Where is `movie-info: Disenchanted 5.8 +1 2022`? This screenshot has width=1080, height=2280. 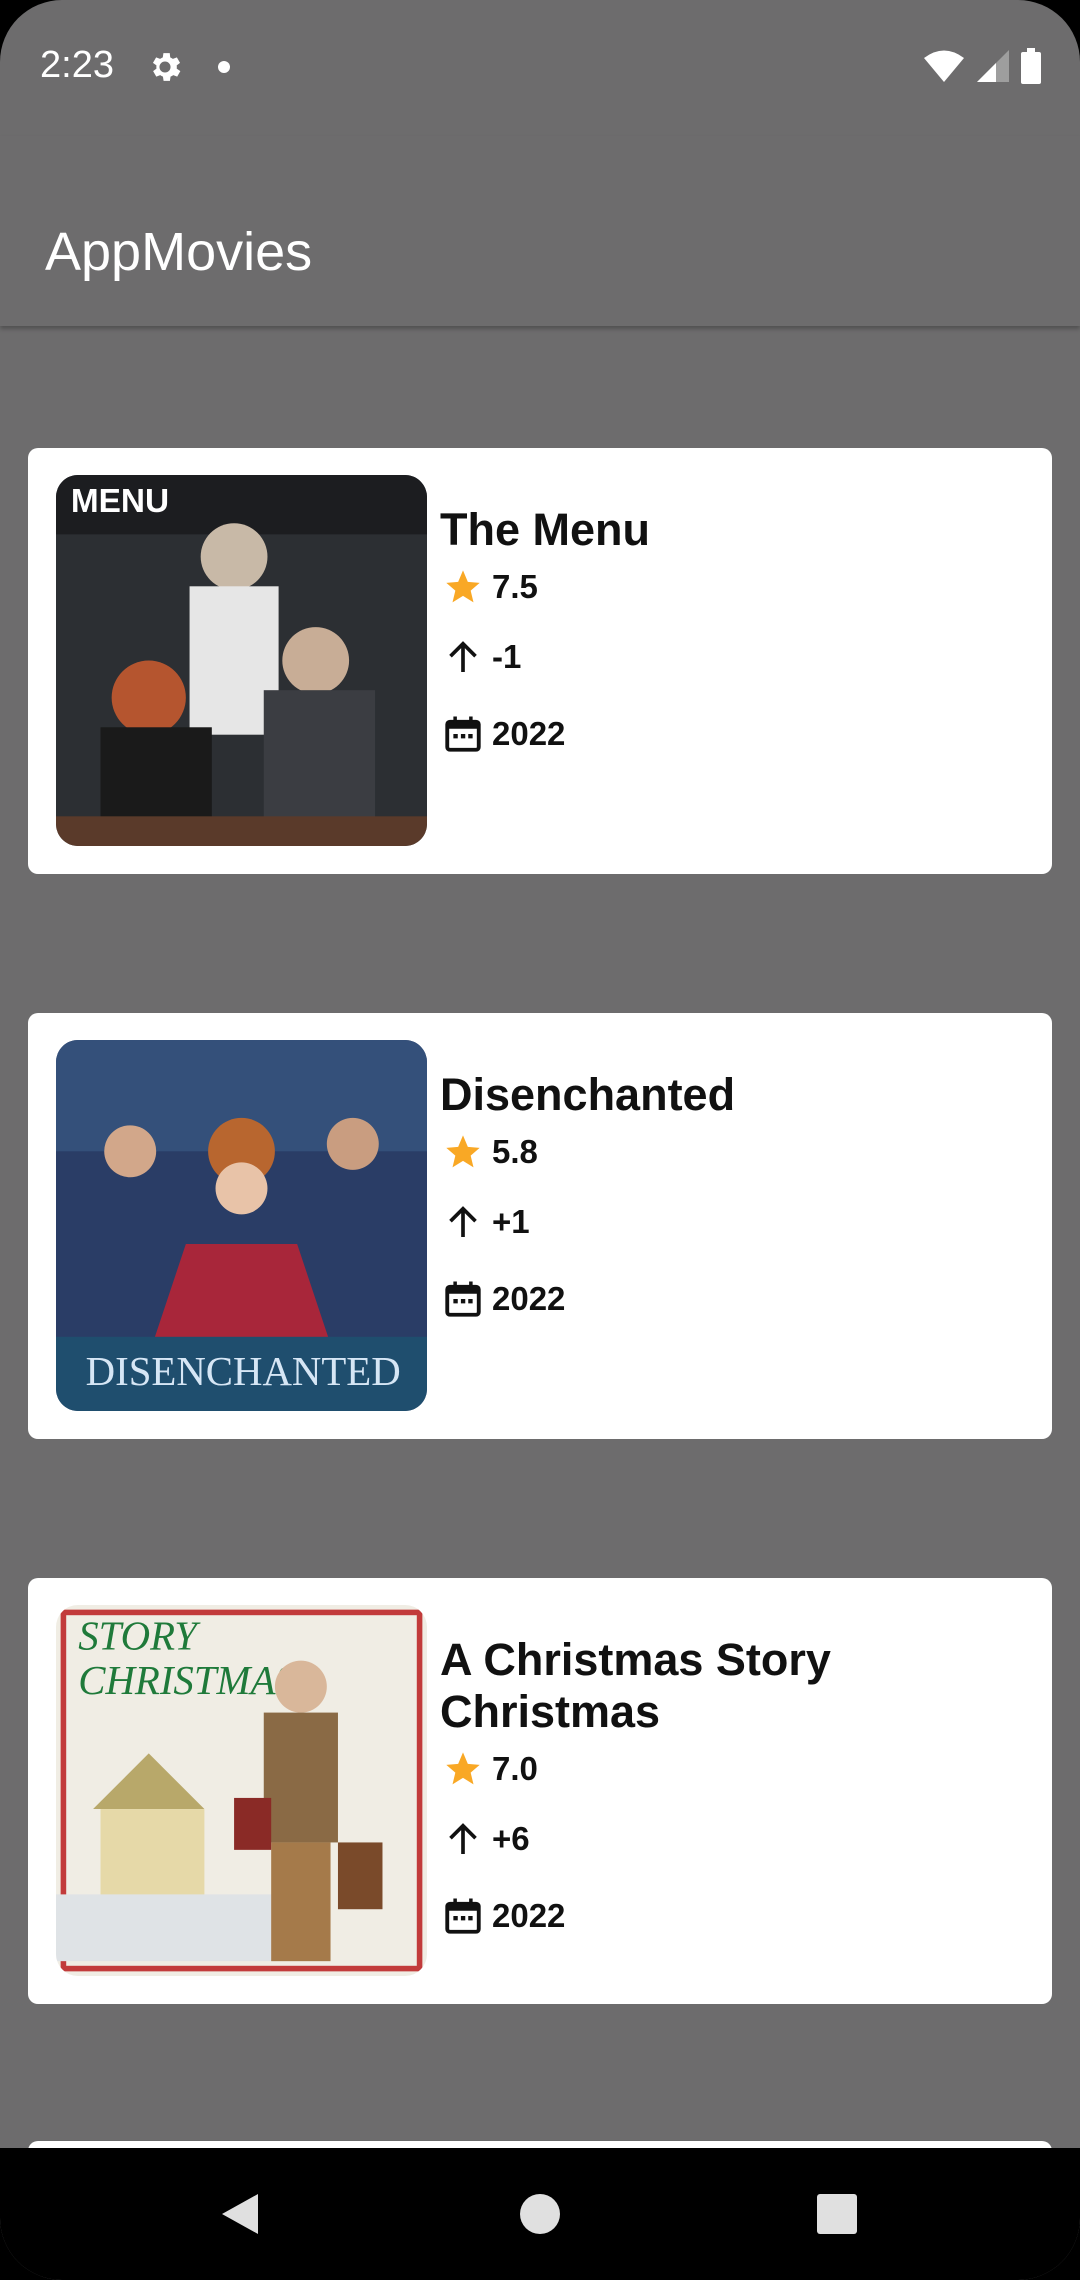 movie-info: Disenchanted 5.8 +1 2022 is located at coordinates (720, 1203).